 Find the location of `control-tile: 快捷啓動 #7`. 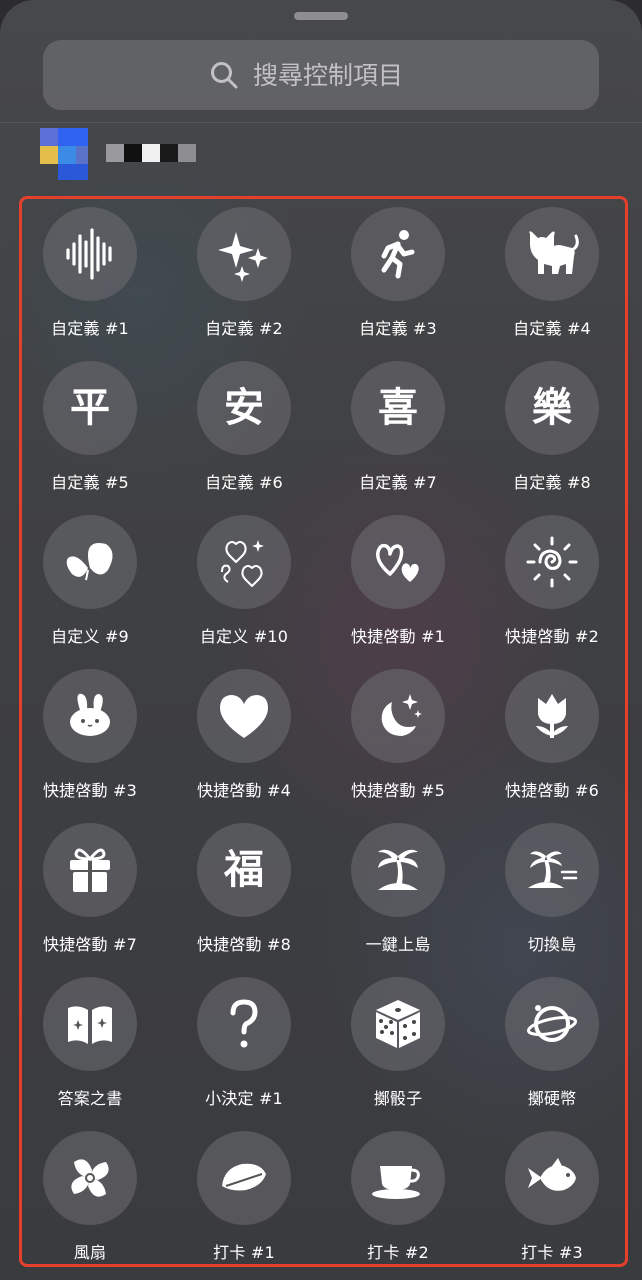

control-tile: 快捷啓動 #7 is located at coordinates (90, 893).